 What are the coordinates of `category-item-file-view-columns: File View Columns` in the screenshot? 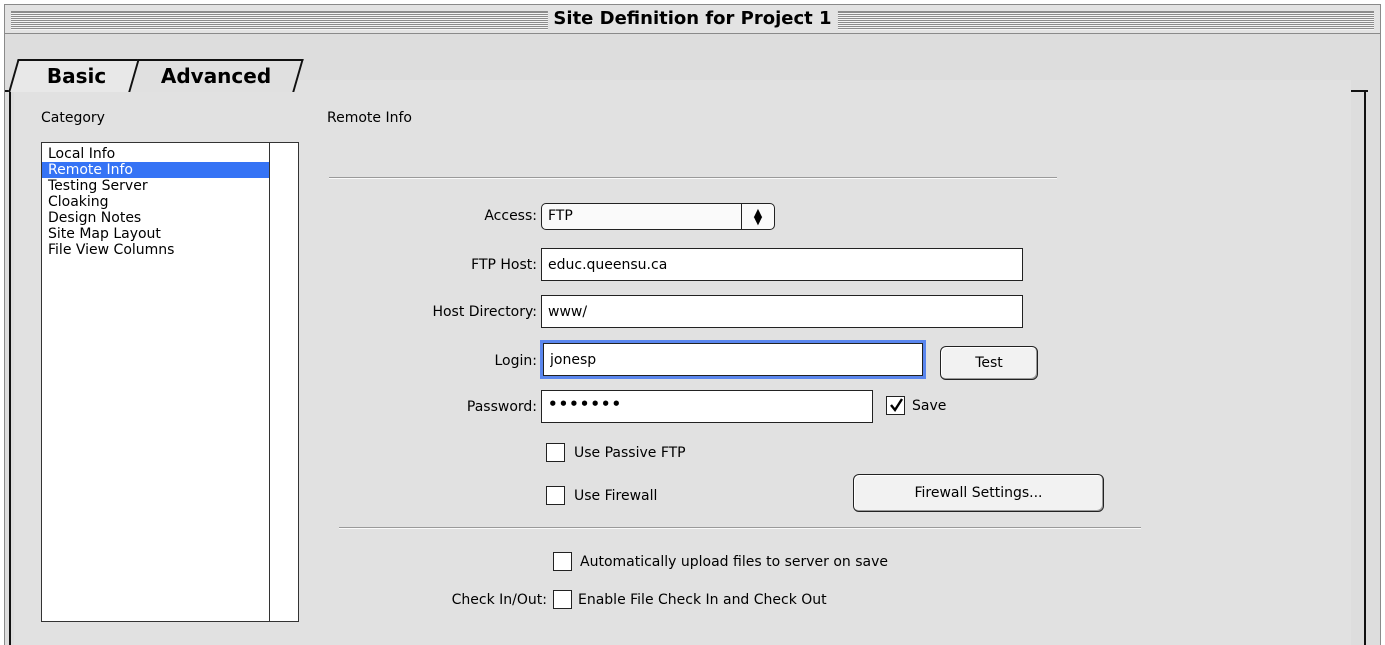 It's located at (156, 250).